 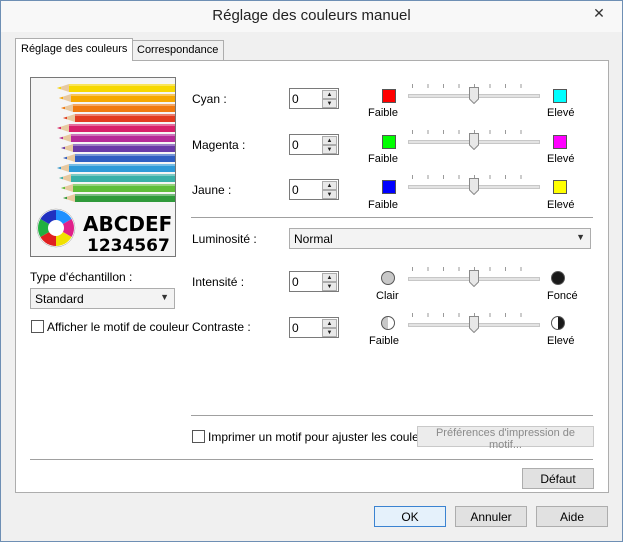 What do you see at coordinates (306, 327) in the screenshot?
I see `contrast-value-input` at bounding box center [306, 327].